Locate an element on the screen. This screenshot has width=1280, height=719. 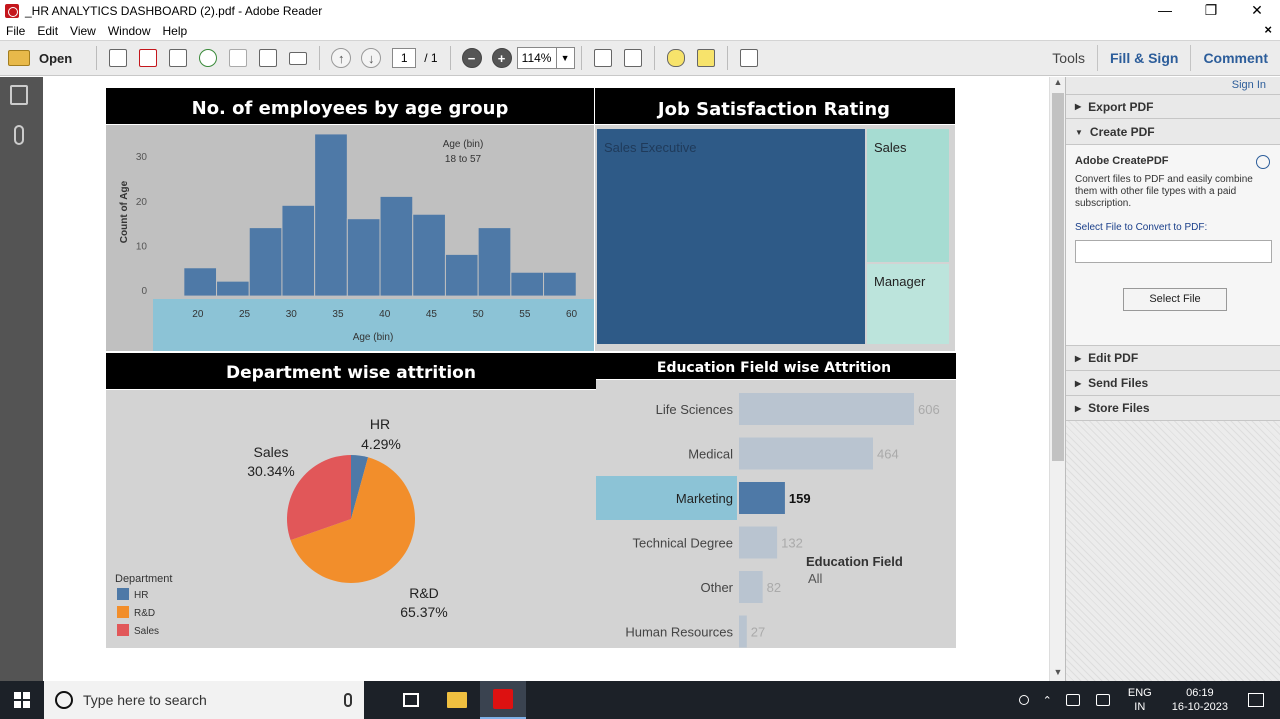
menu-help: Help is located at coordinates (175, 31).